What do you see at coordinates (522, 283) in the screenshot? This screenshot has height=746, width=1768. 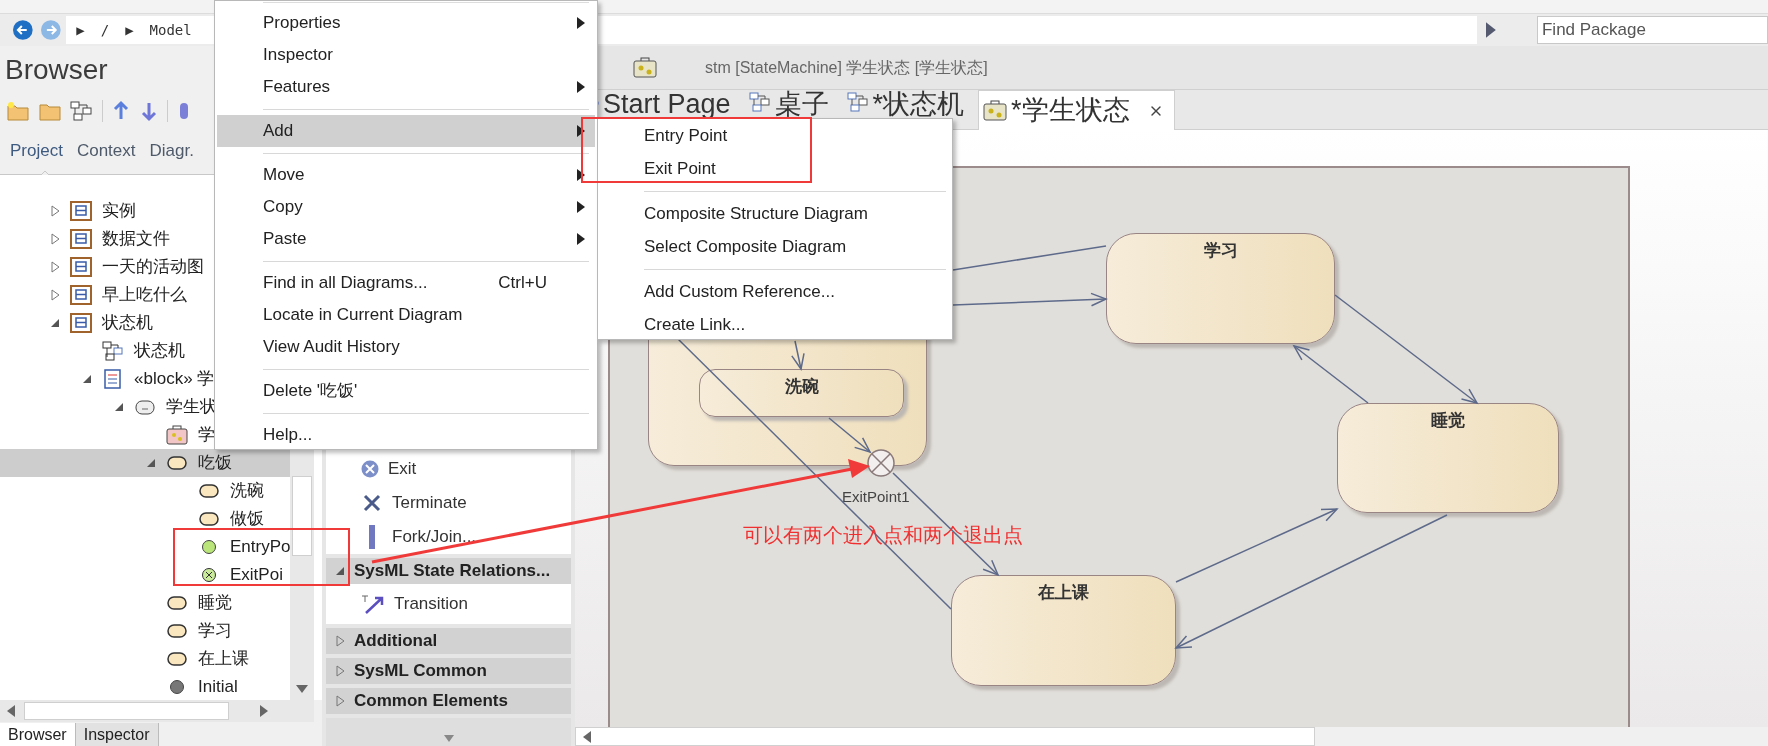 I see `shortcut-text: Ctrl+U` at bounding box center [522, 283].